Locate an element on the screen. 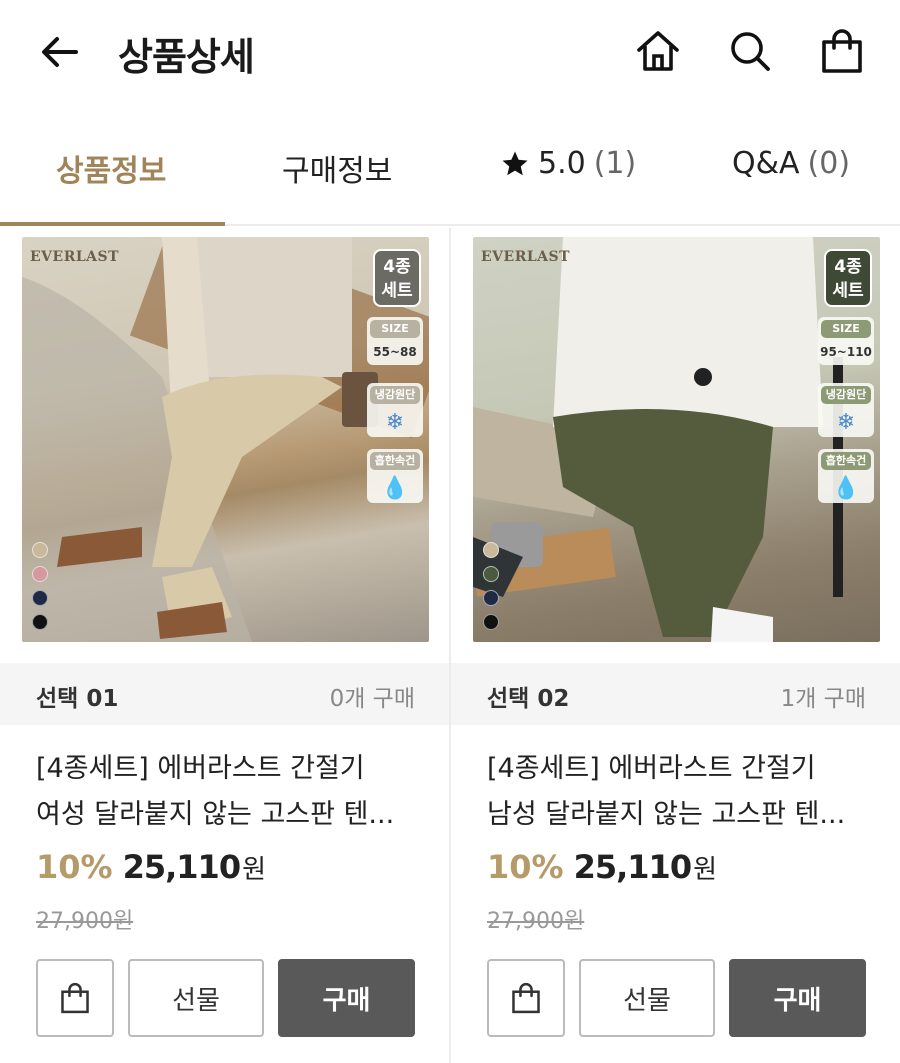  home-button is located at coordinates (658, 51).